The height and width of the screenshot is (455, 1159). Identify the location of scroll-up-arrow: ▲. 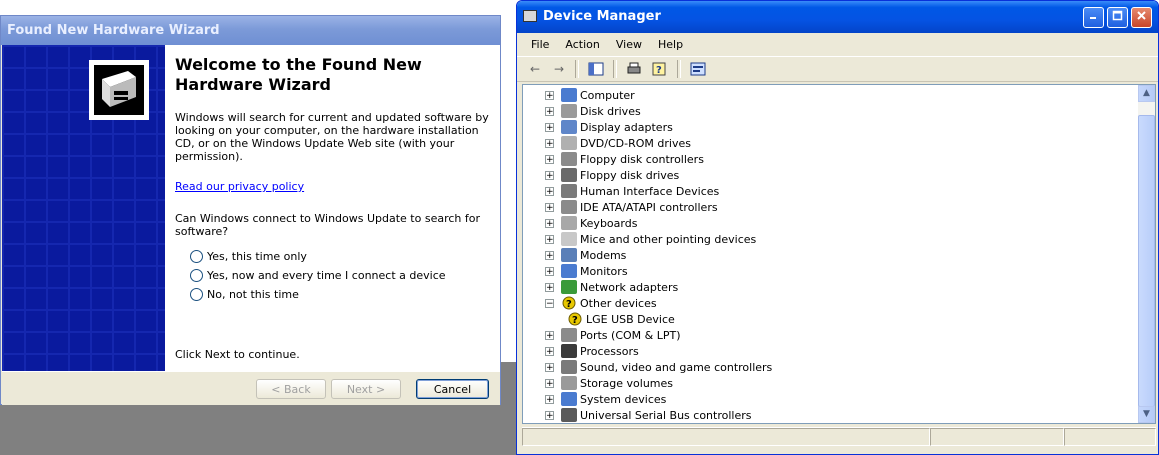
(1146, 93).